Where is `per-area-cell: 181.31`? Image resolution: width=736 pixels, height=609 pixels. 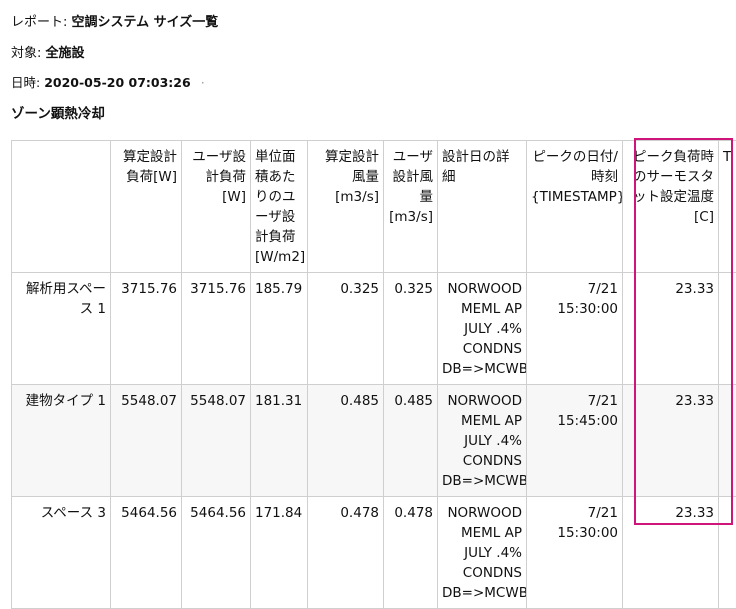
per-area-cell: 181.31 is located at coordinates (279, 441).